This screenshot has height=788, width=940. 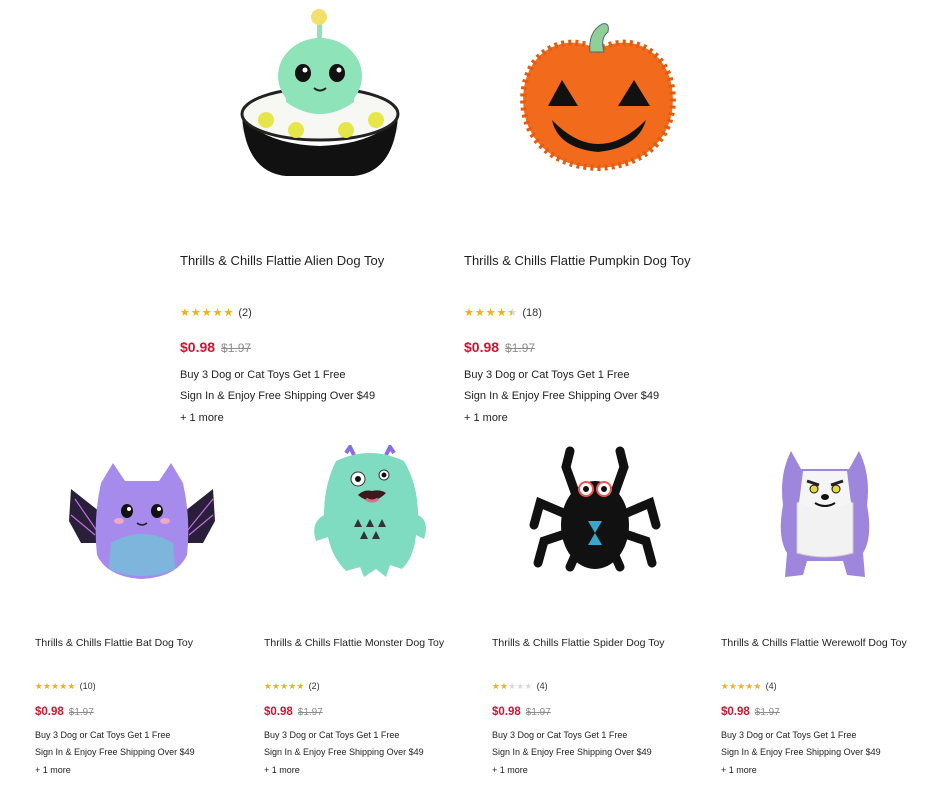 I want to click on review-count: (18), so click(x=532, y=313).